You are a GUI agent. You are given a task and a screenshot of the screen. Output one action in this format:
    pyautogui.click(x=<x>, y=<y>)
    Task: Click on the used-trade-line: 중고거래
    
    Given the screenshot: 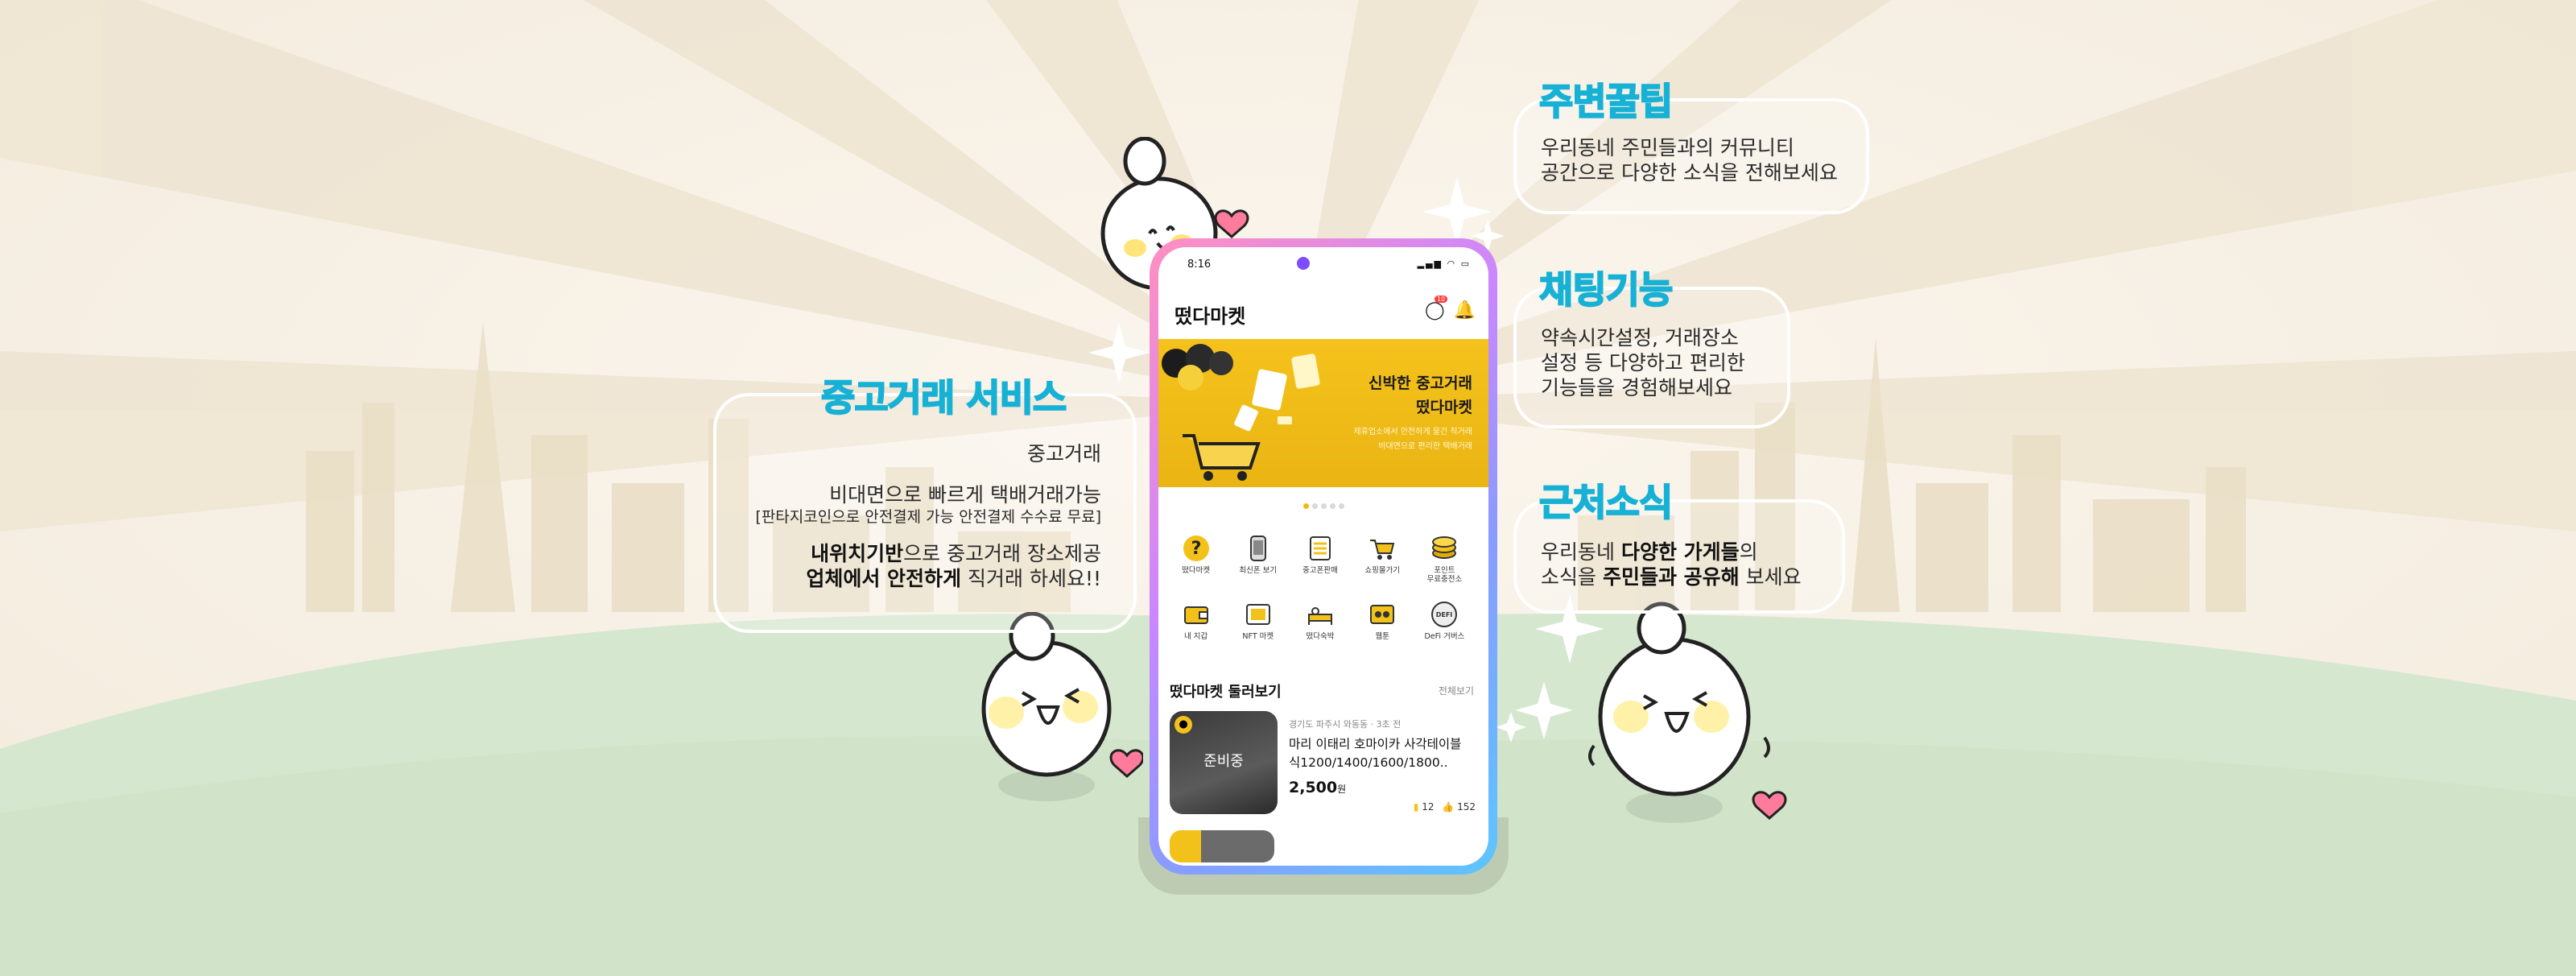 What is the action you would take?
    pyautogui.click(x=1063, y=454)
    